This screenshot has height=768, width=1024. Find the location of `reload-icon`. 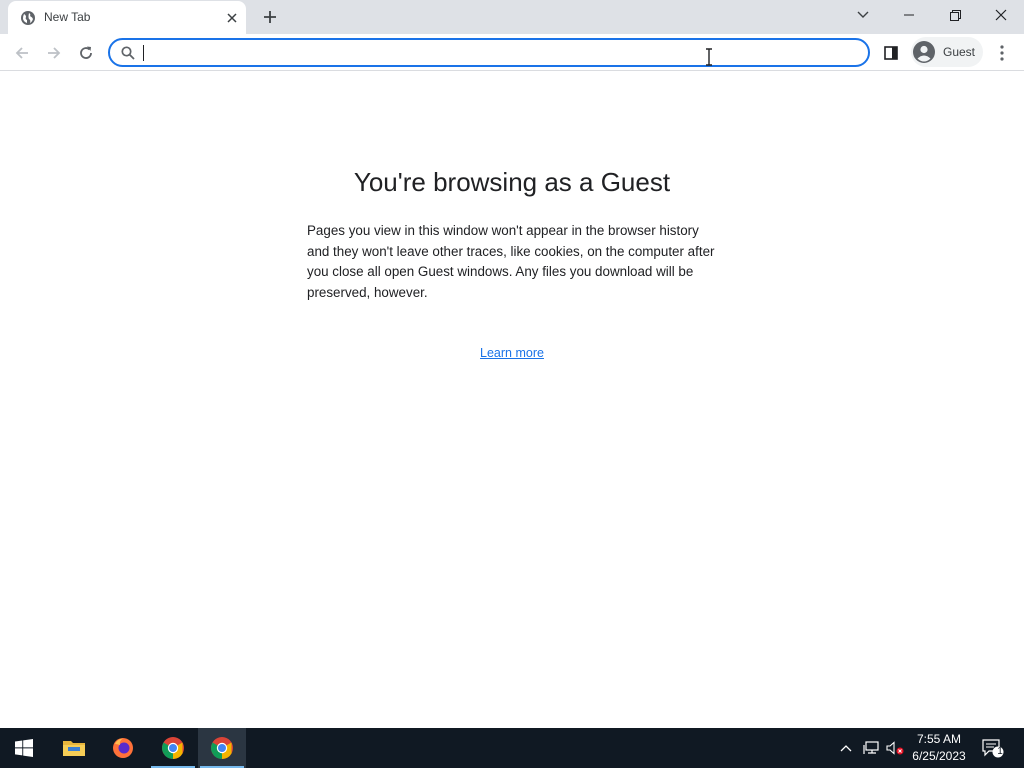

reload-icon is located at coordinates (86, 52).